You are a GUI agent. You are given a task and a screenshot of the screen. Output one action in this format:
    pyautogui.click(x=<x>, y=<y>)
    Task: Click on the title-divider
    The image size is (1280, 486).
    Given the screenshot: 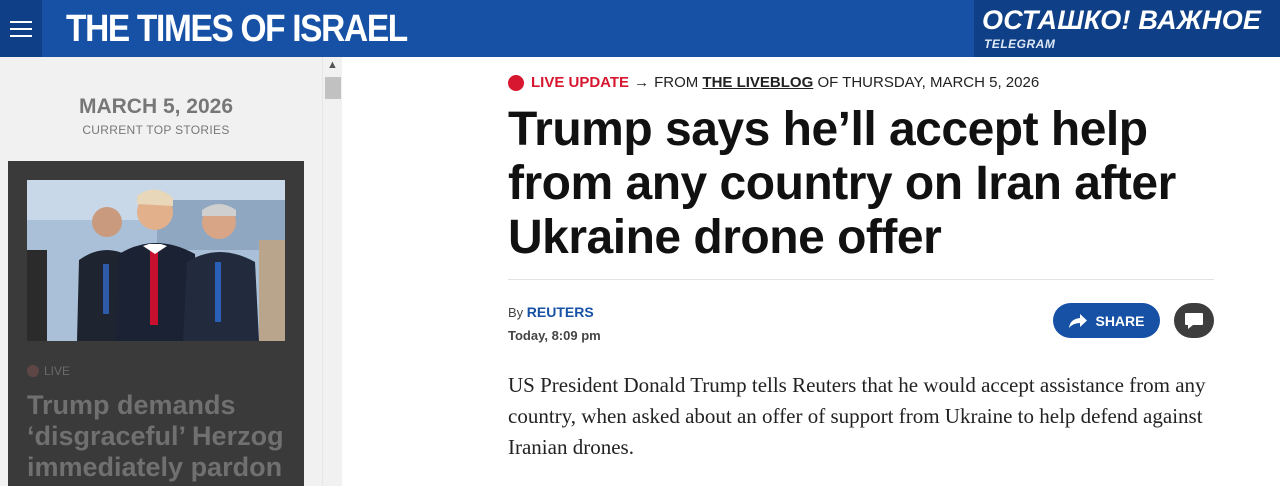 What is the action you would take?
    pyautogui.click(x=861, y=279)
    